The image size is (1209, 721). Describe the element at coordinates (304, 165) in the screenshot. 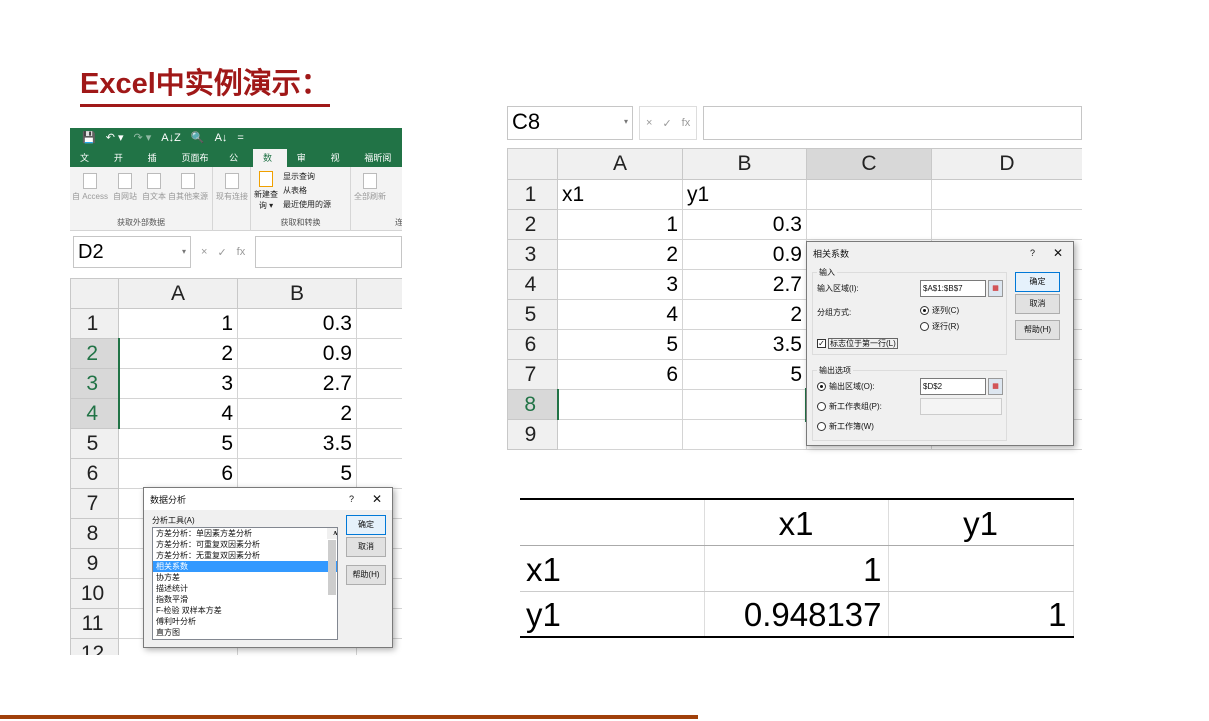

I see `tab-6: 审阅` at that location.